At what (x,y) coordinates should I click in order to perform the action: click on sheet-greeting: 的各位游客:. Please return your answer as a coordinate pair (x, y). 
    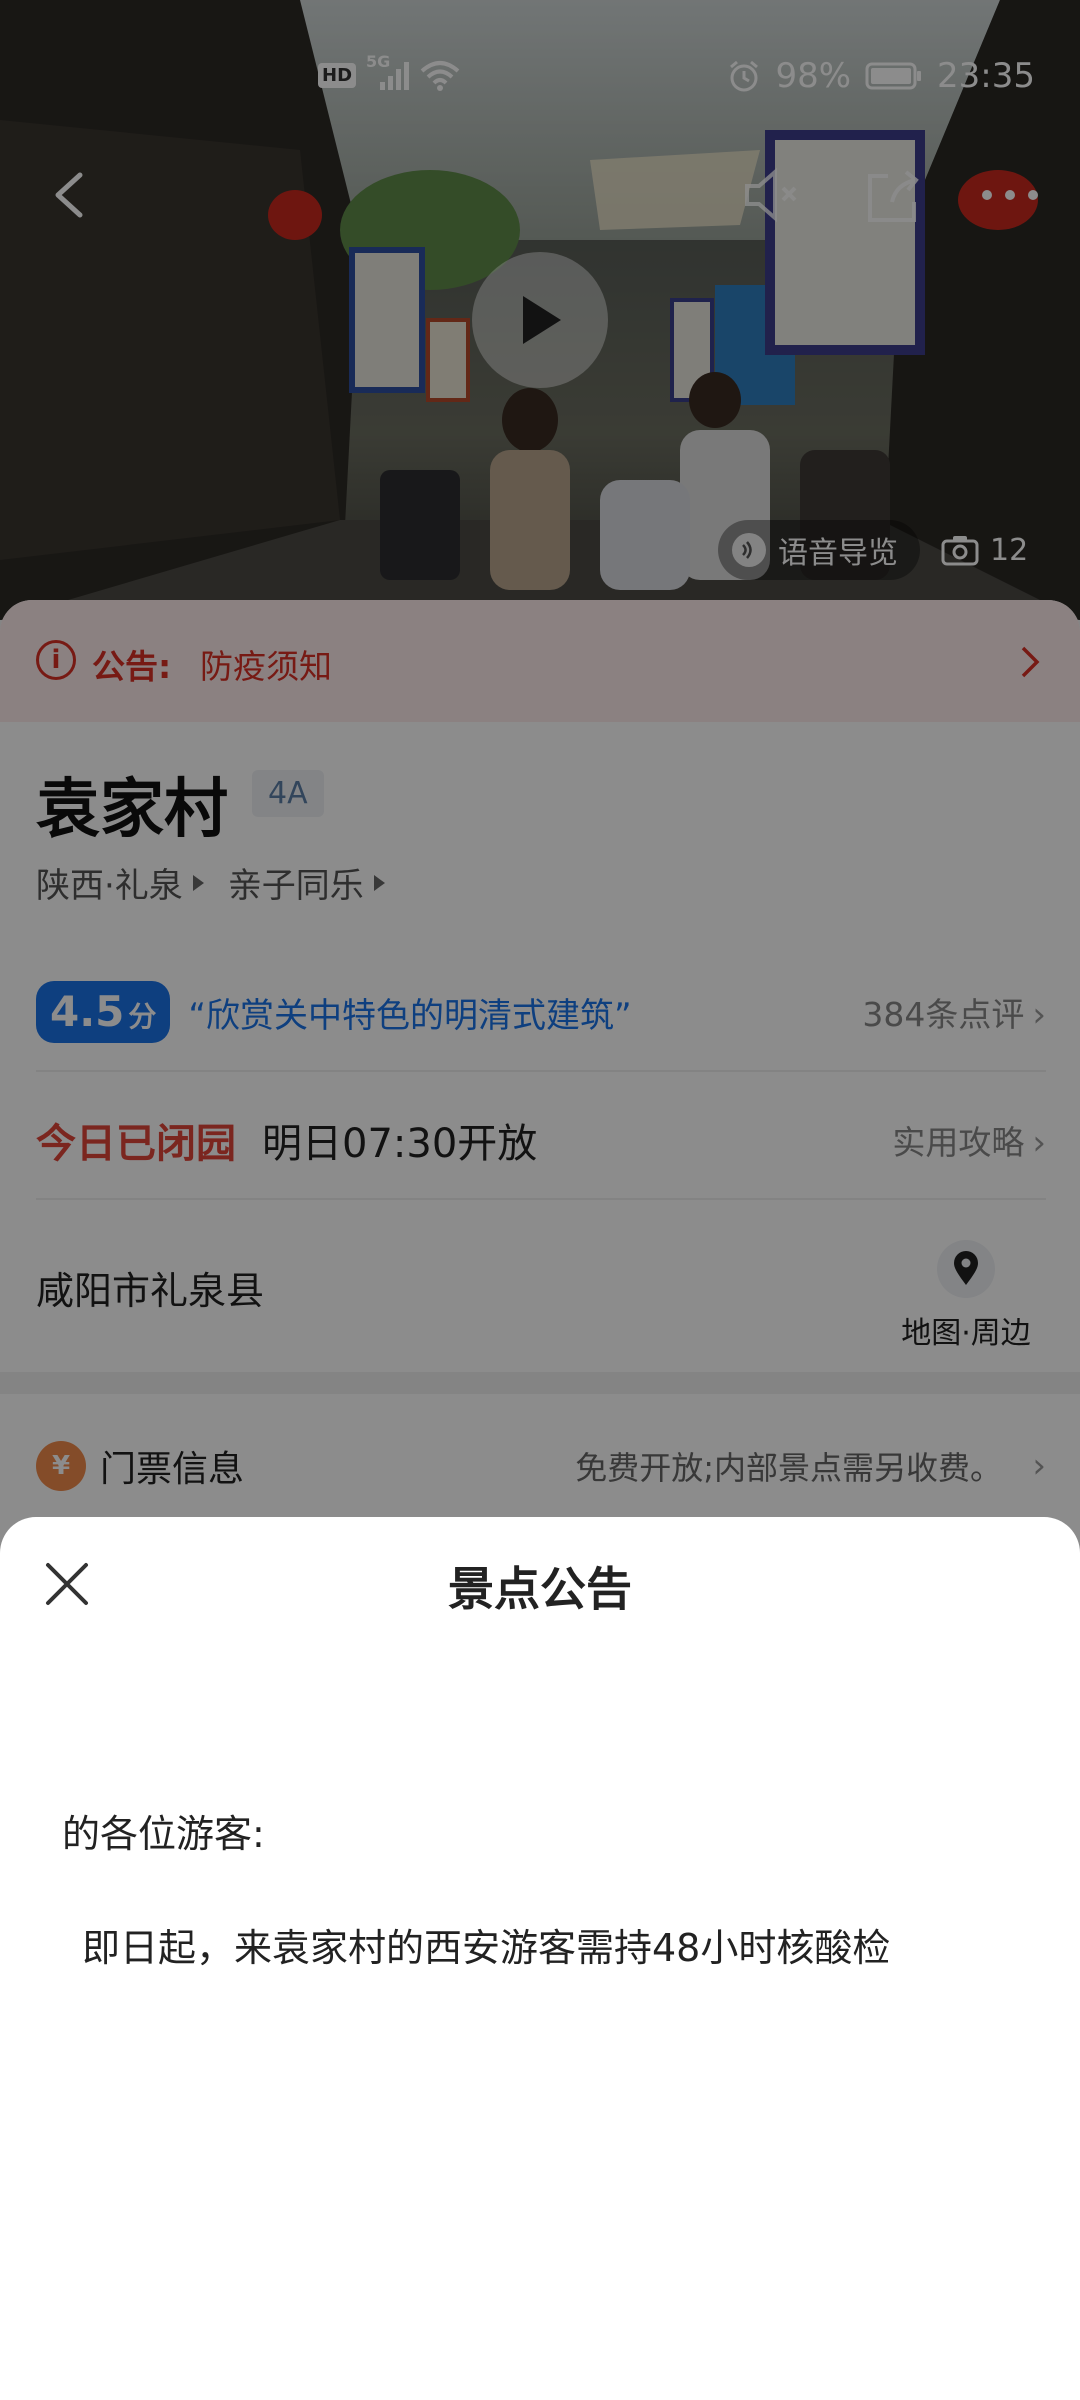
    Looking at the image, I should click on (163, 1834).